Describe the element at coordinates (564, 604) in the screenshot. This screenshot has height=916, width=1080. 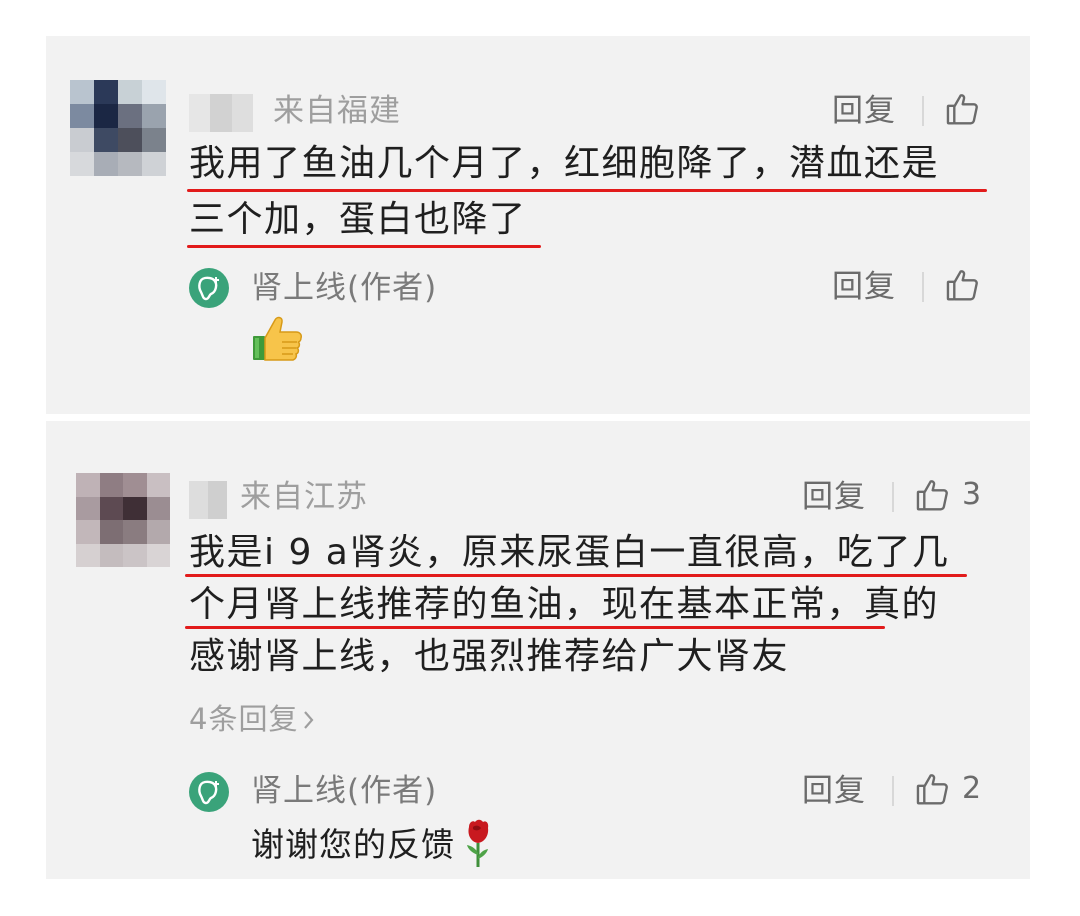
I see `comment-text-line: 个月肾上线推荐的鱼油，现在基本正常，真的` at that location.